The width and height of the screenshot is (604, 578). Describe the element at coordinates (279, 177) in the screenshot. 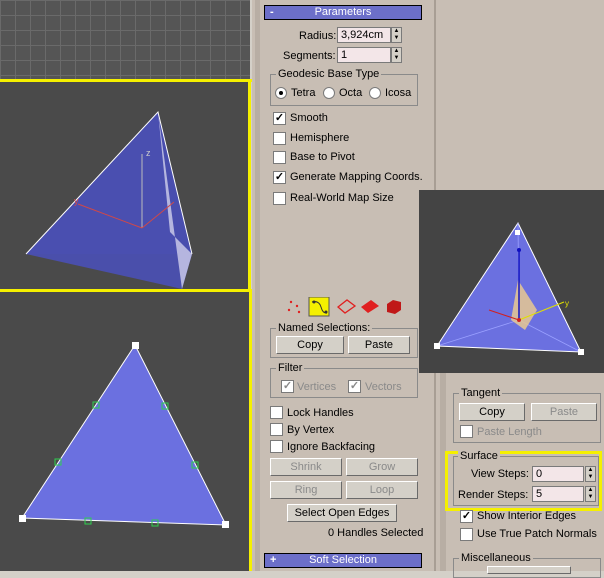

I see `gen-mapping-checkbox: ✓` at that location.